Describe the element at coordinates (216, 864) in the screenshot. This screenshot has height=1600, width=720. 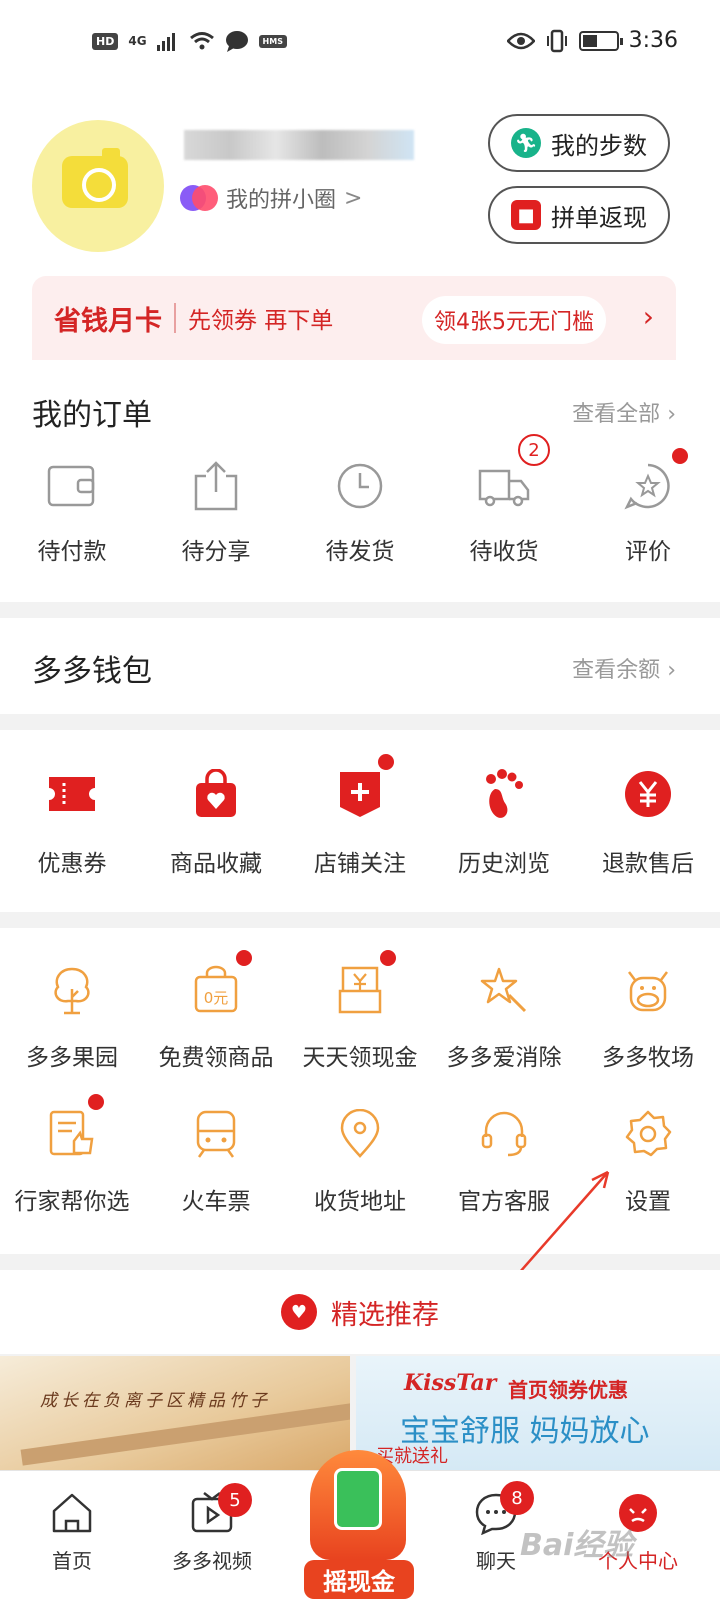
I see `shortcut-label: 商品收藏` at that location.